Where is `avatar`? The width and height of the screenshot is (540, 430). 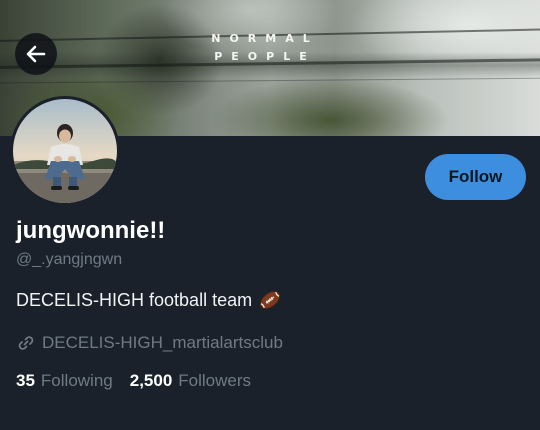 avatar is located at coordinates (65, 151).